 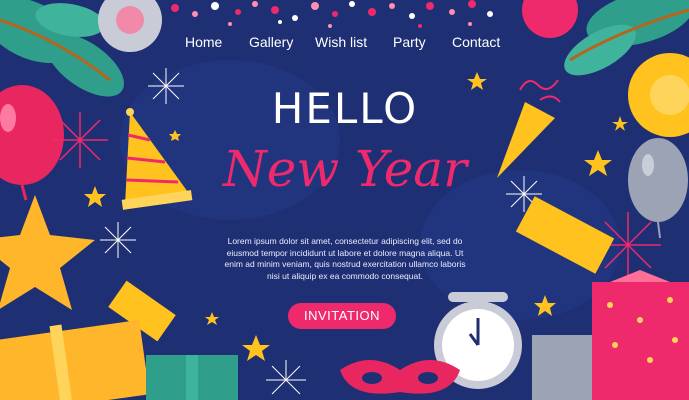 What do you see at coordinates (345, 169) in the screenshot?
I see `hero-new-year-heading: New Year` at bounding box center [345, 169].